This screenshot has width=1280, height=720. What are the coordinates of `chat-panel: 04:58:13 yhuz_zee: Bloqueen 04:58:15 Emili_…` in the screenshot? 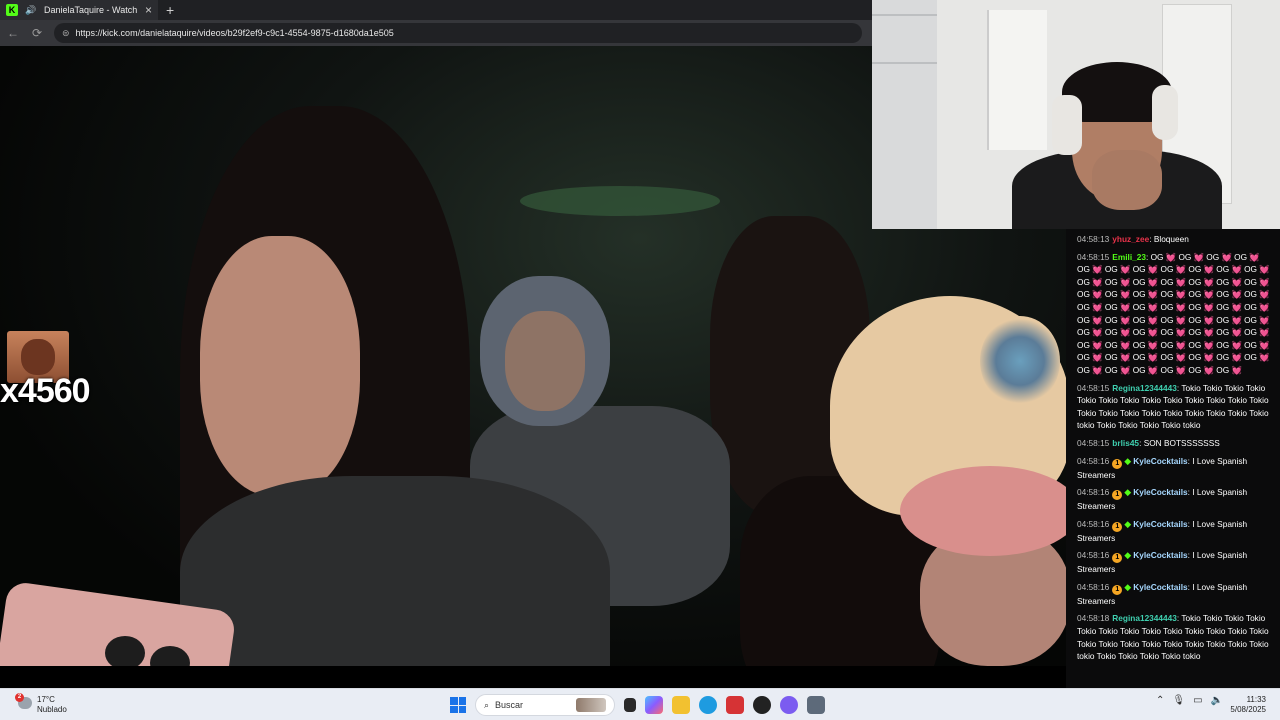 It's located at (1173, 458).